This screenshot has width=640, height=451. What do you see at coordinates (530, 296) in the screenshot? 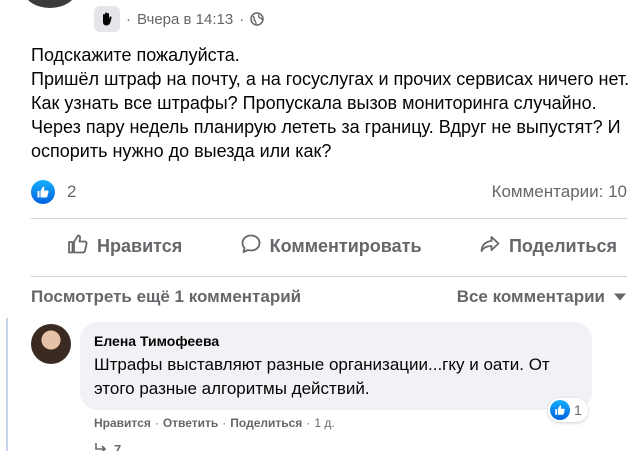
I see `comment-sort-label: Все комментарии` at bounding box center [530, 296].